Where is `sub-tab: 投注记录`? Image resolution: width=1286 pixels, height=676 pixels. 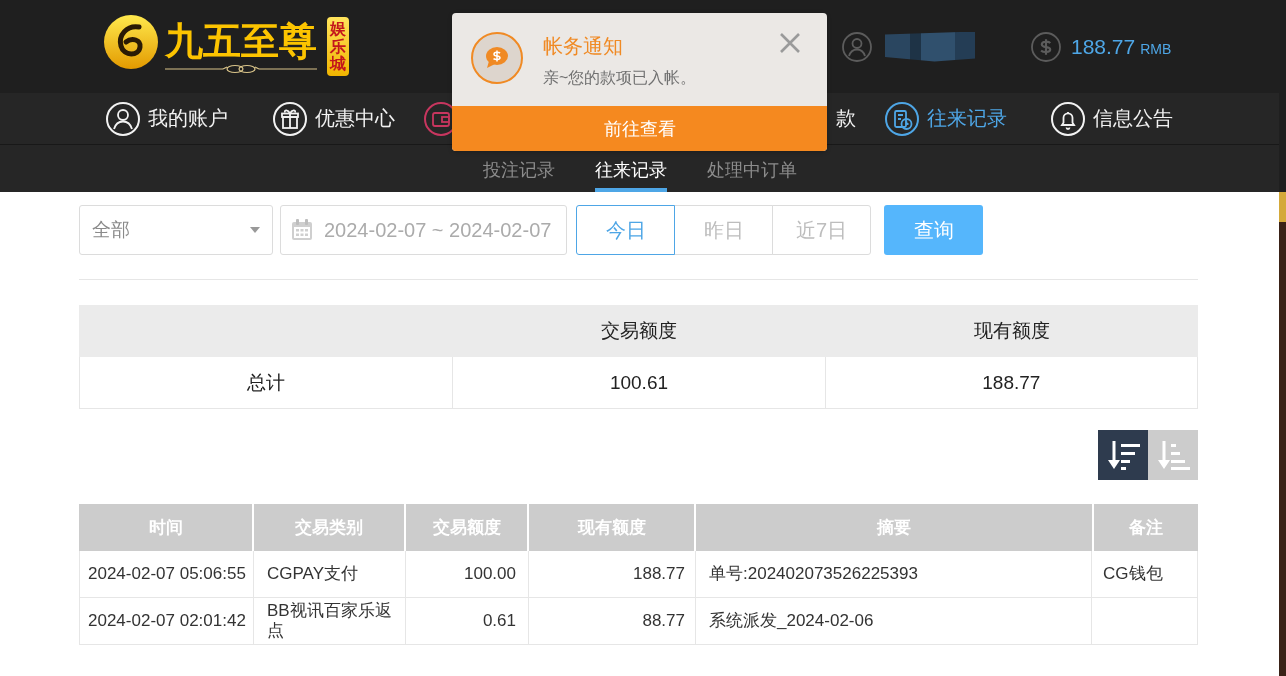 sub-tab: 投注记录 is located at coordinates (518, 172).